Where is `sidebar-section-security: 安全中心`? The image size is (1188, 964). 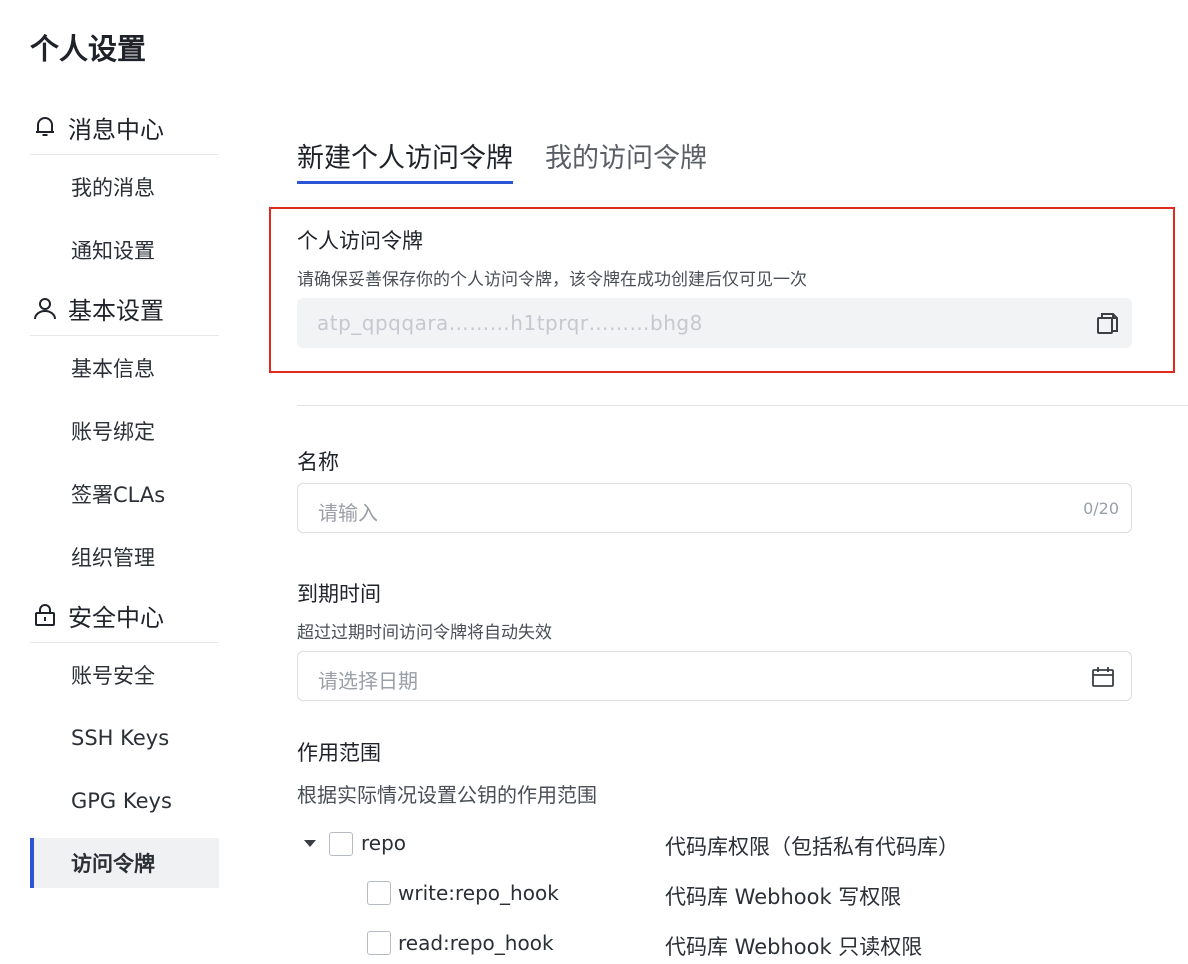
sidebar-section-security: 安全中心 is located at coordinates (124, 615).